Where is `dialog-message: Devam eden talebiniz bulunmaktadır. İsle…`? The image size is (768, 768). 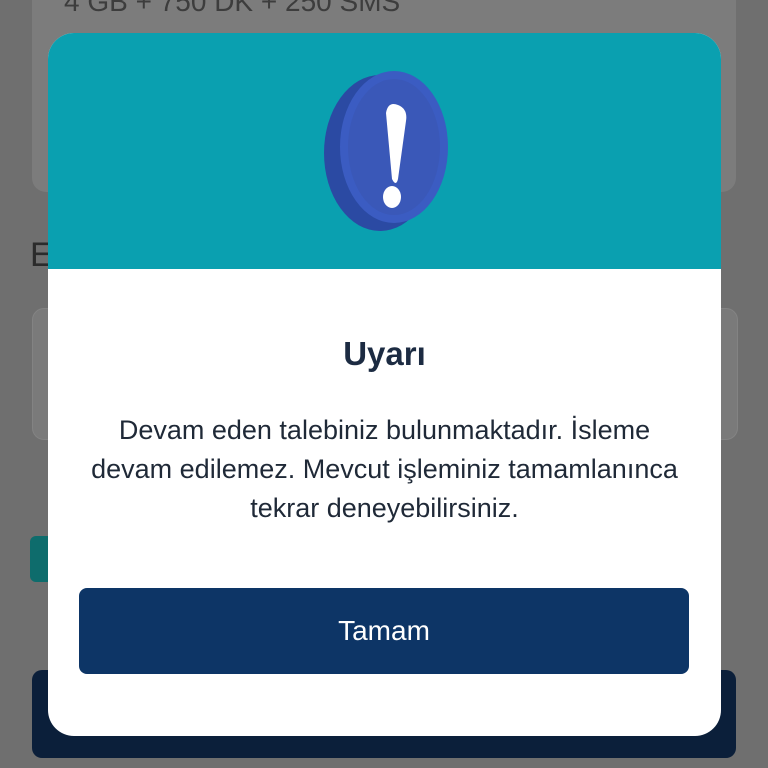
dialog-message: Devam eden talebiniz bulunmaktadır. İsle… is located at coordinates (384, 469).